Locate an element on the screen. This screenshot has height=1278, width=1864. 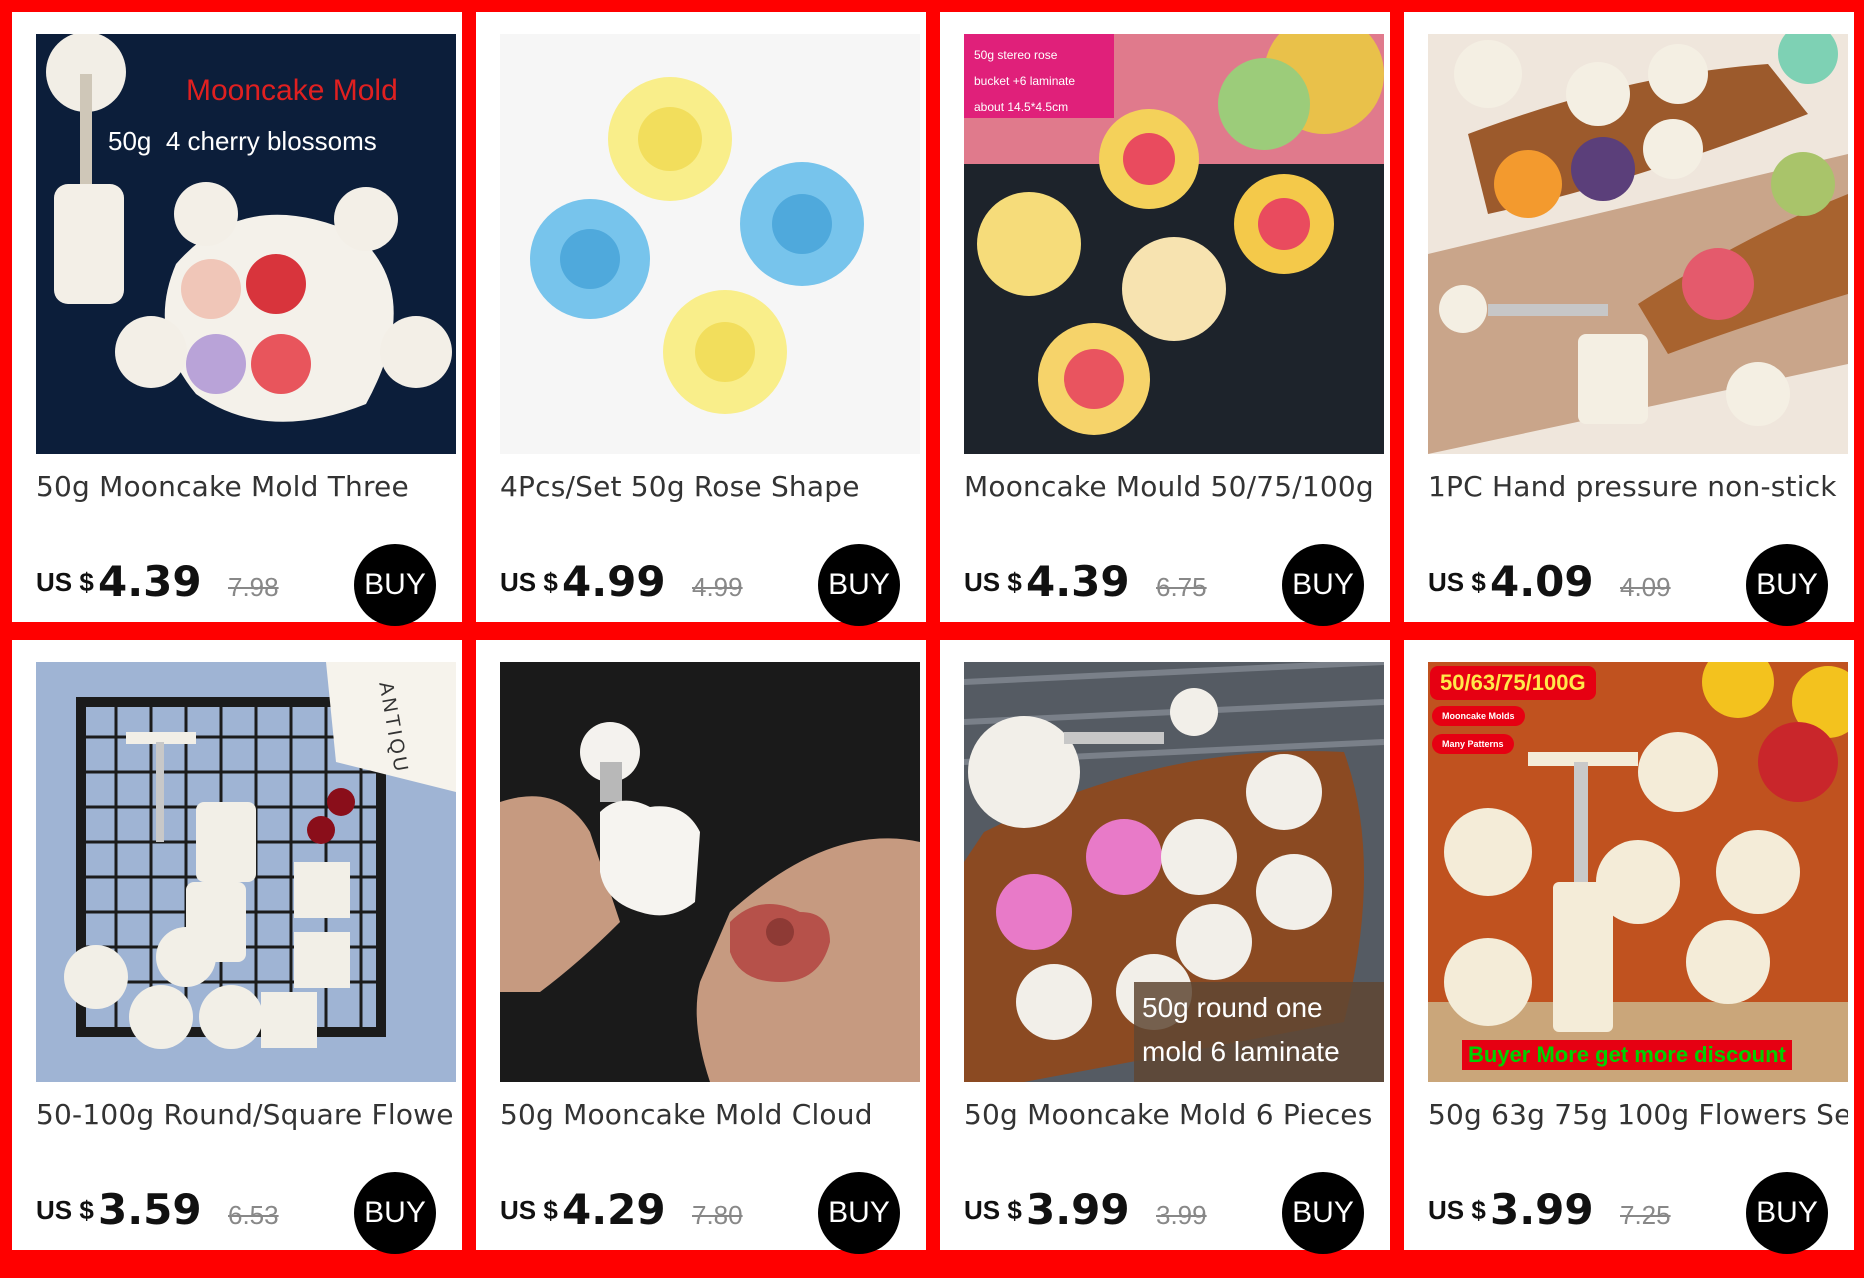
product-price: 4.99 is located at coordinates (614, 581).